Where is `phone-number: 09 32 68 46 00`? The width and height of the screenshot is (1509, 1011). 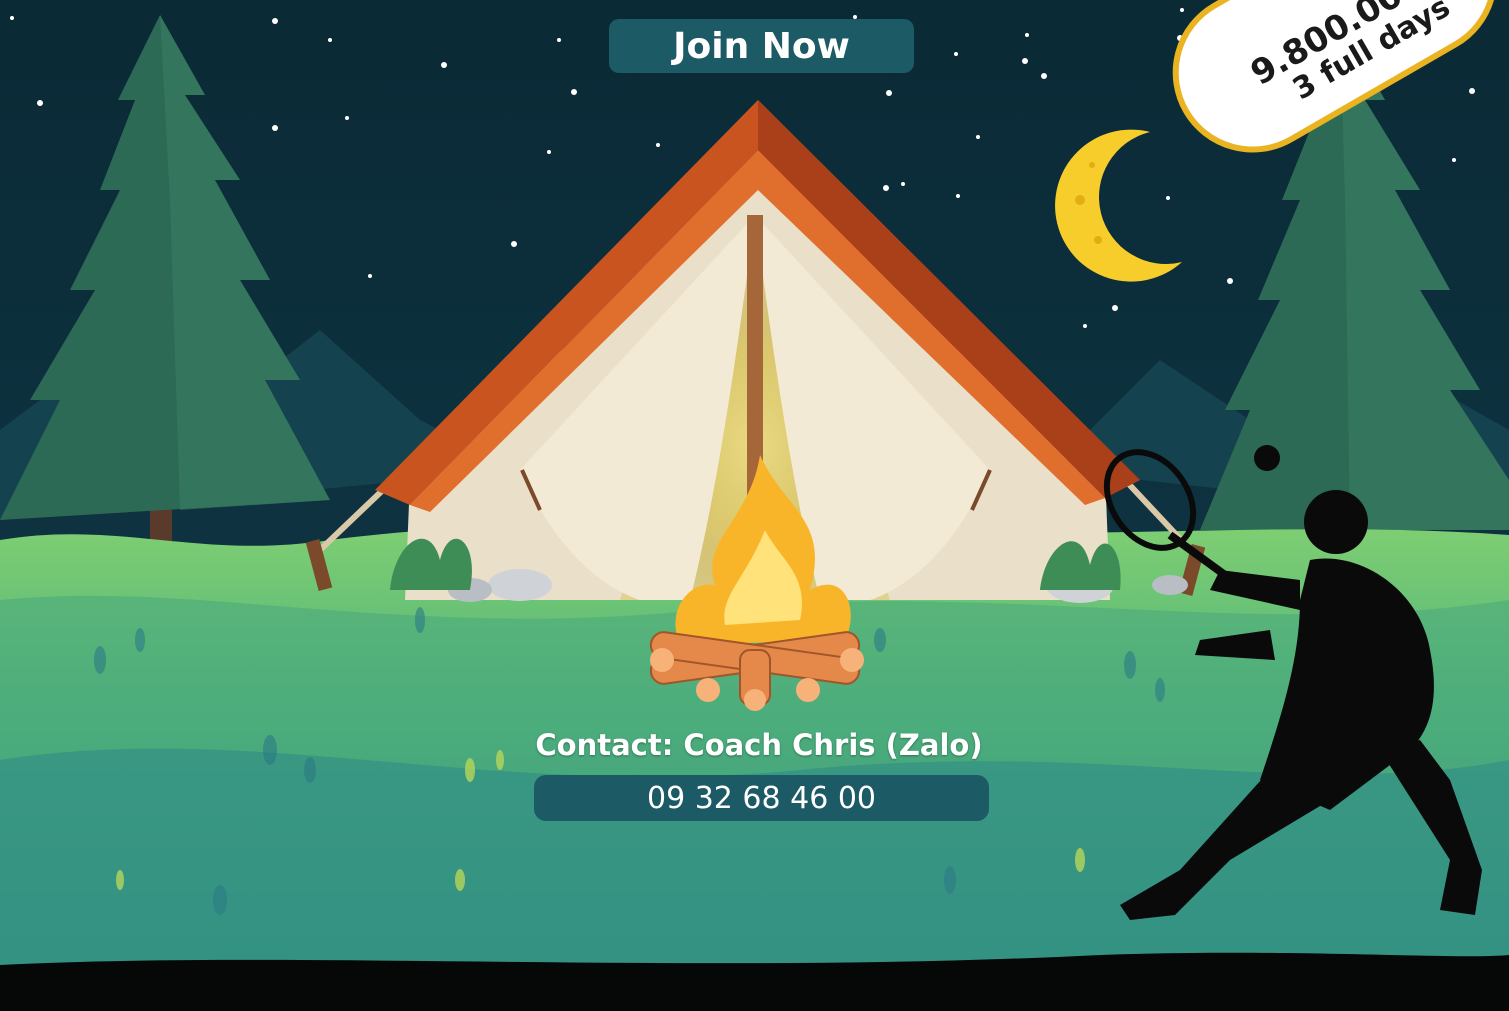 phone-number: 09 32 68 46 00 is located at coordinates (761, 798).